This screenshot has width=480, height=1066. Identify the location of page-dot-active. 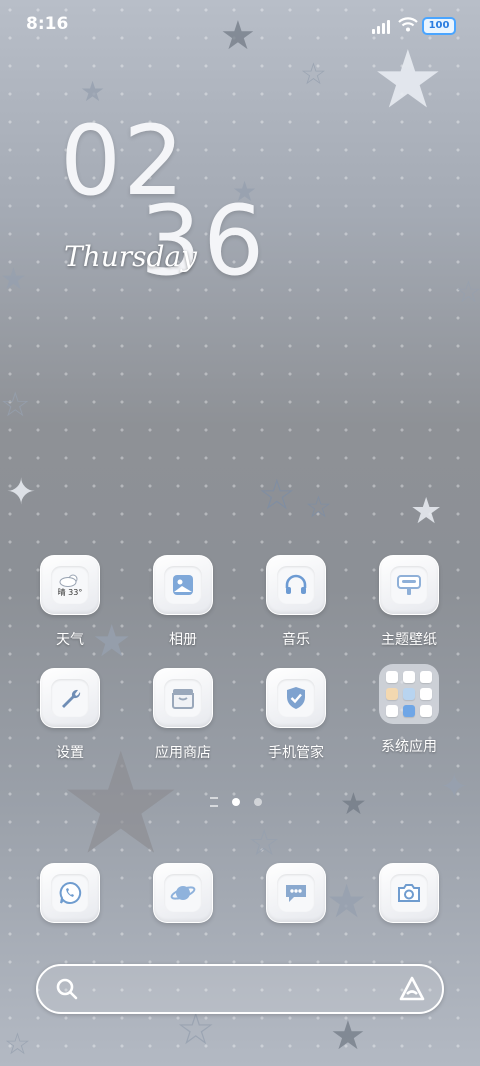
(236, 802).